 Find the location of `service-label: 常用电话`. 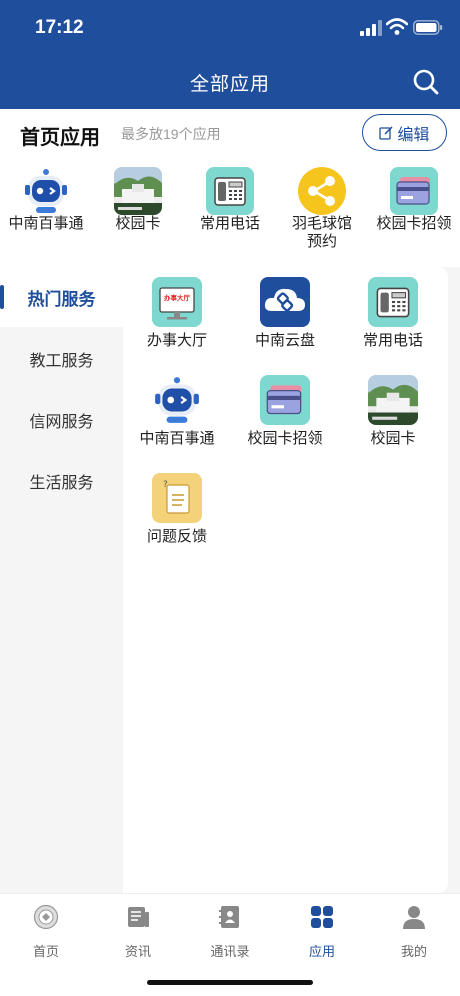

service-label: 常用电话 is located at coordinates (392, 340).